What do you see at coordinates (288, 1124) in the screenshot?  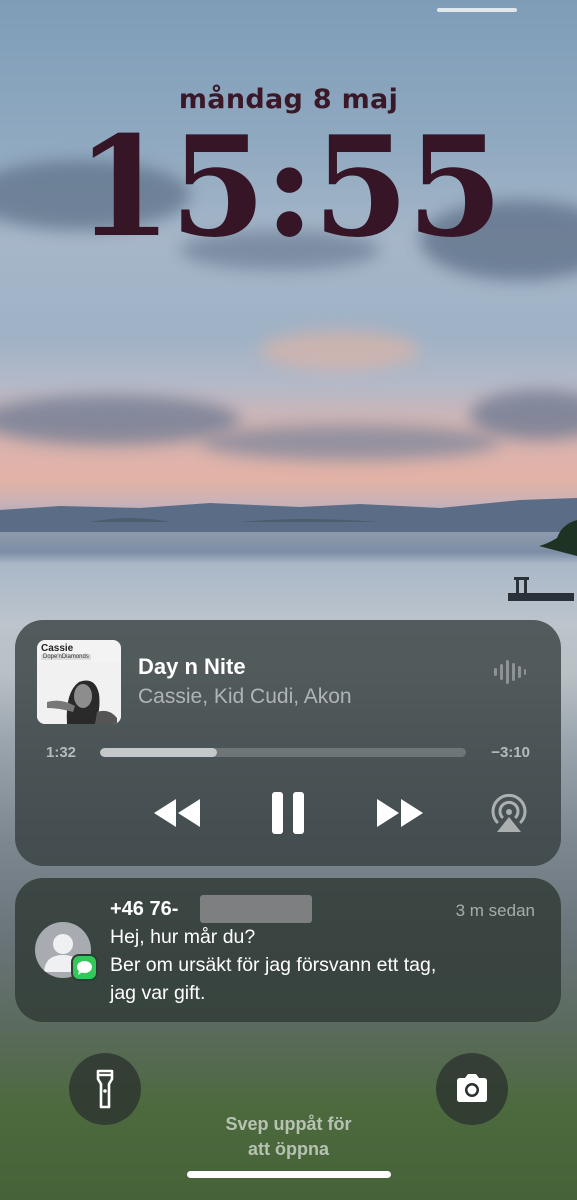 I see `swipe-hint-line-1: Svep uppåt för` at bounding box center [288, 1124].